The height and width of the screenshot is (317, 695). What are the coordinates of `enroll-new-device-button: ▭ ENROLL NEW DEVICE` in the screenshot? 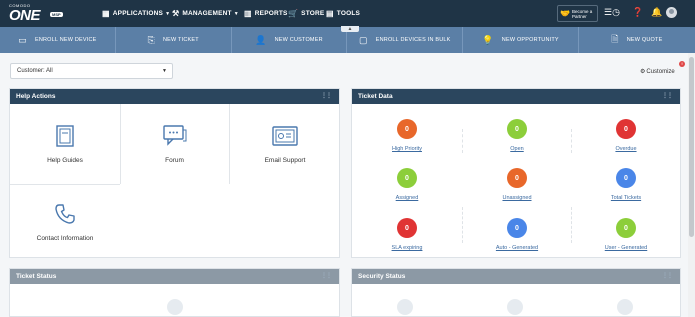 It's located at (58, 40).